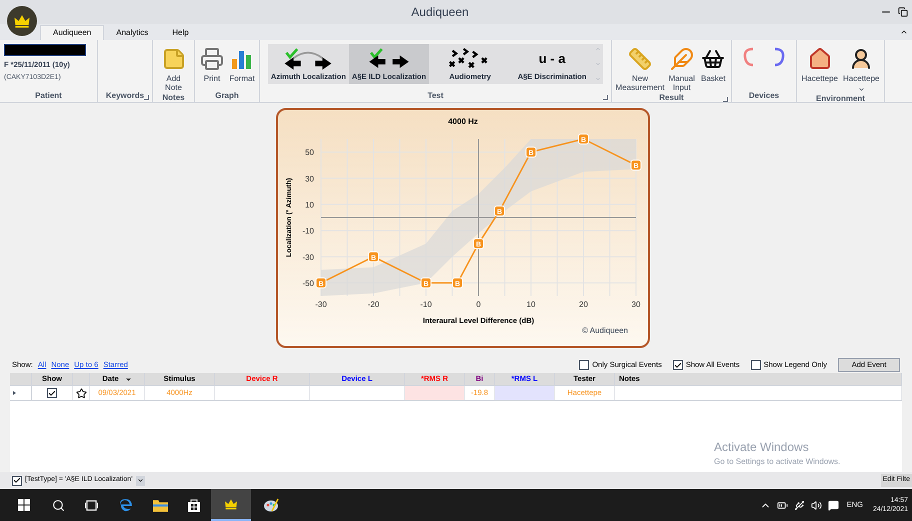  Describe the element at coordinates (174, 59) in the screenshot. I see `sticky-note-icon` at that location.